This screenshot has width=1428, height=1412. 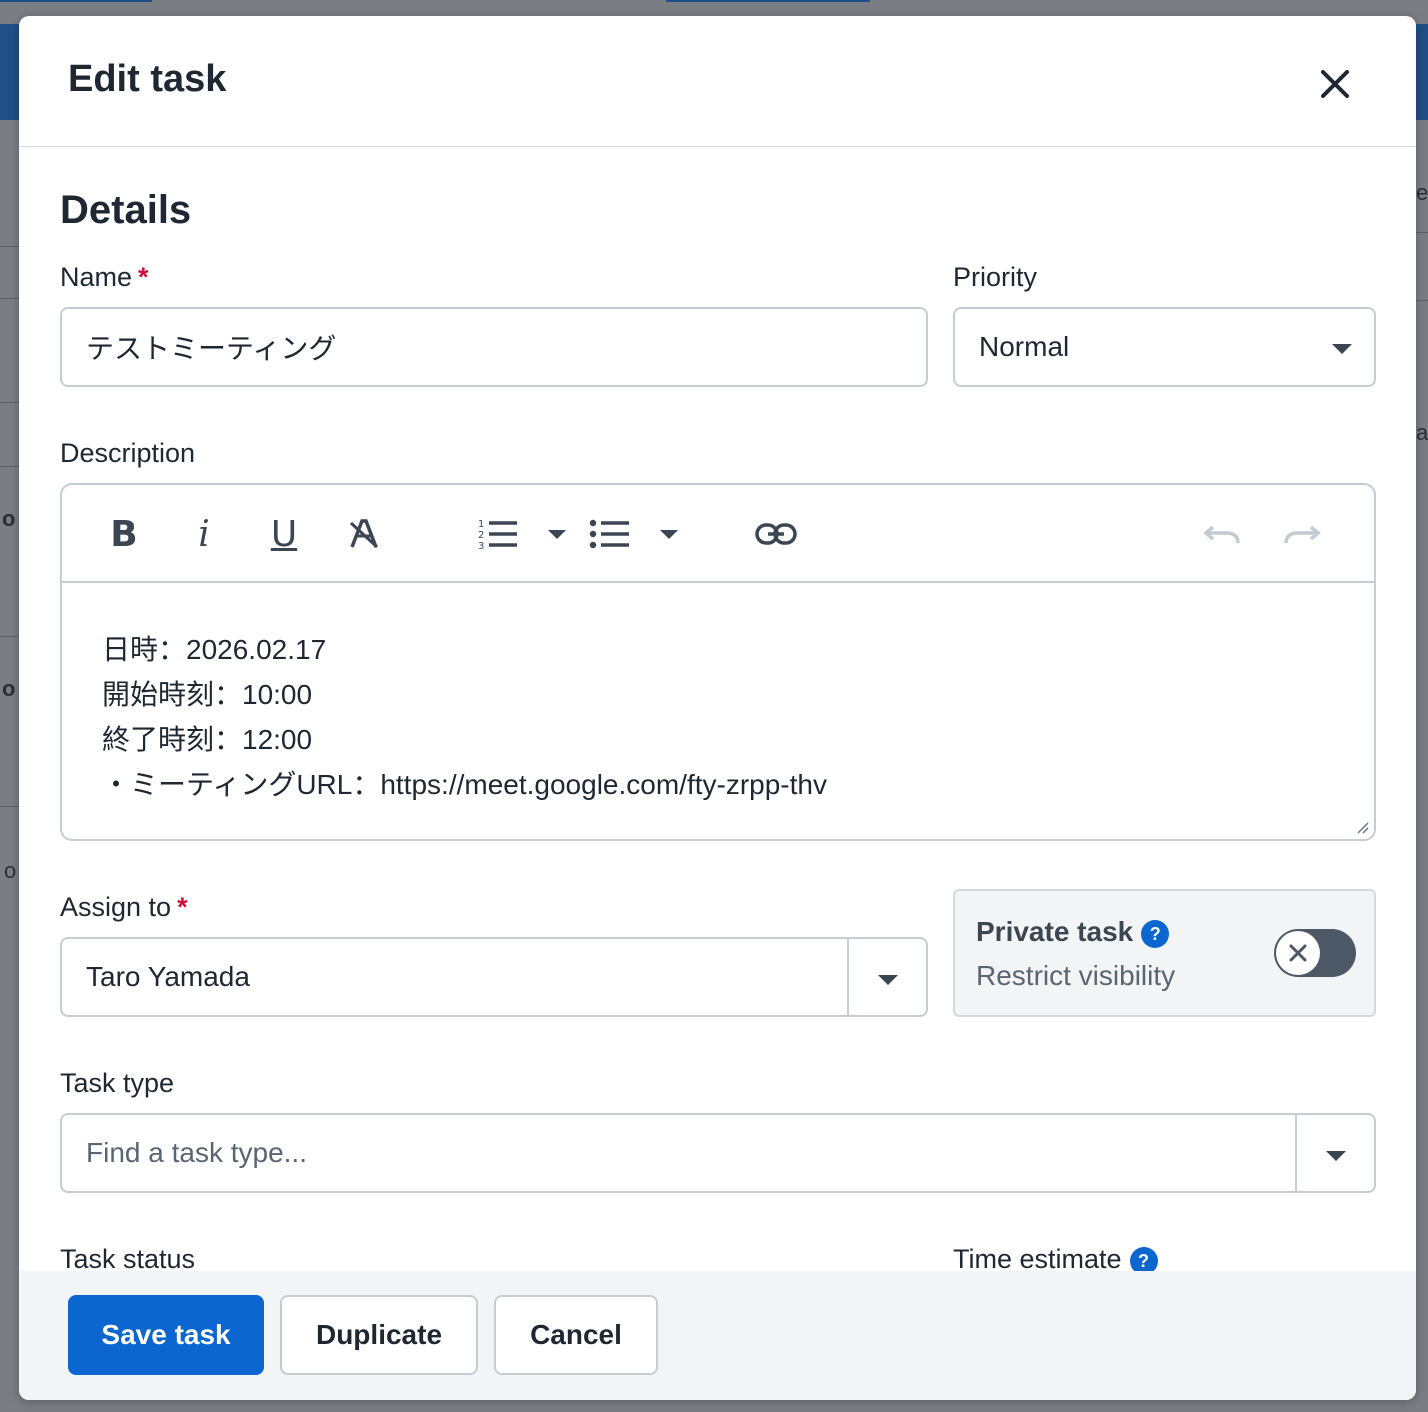 I want to click on private-task-toggle, so click(x=1315, y=953).